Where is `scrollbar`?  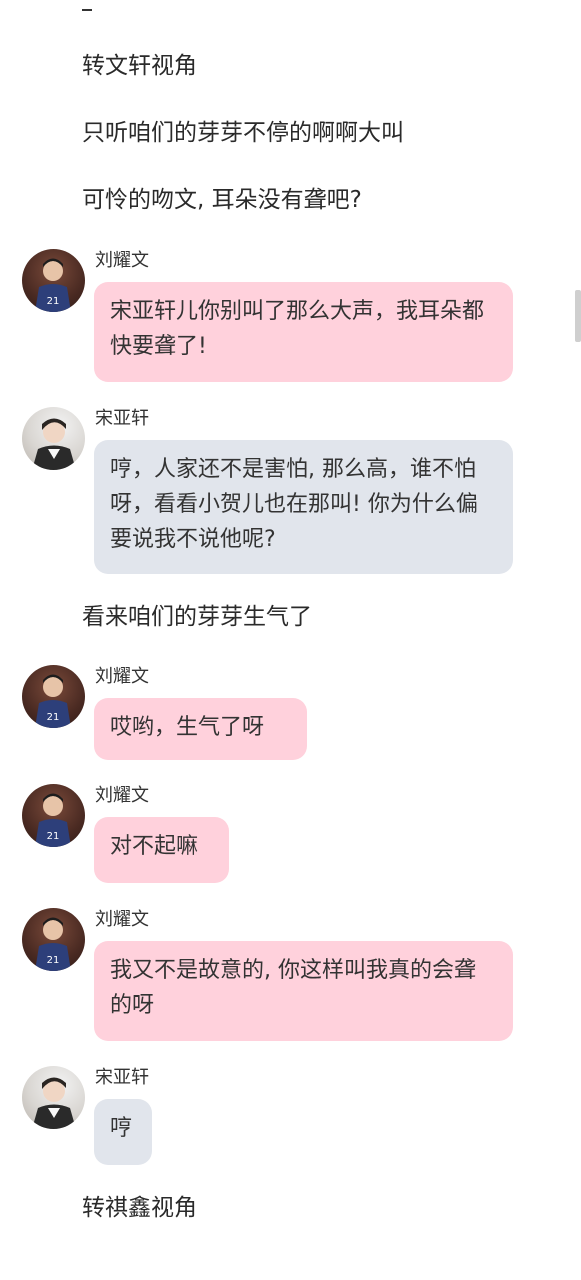
scrollbar is located at coordinates (578, 316).